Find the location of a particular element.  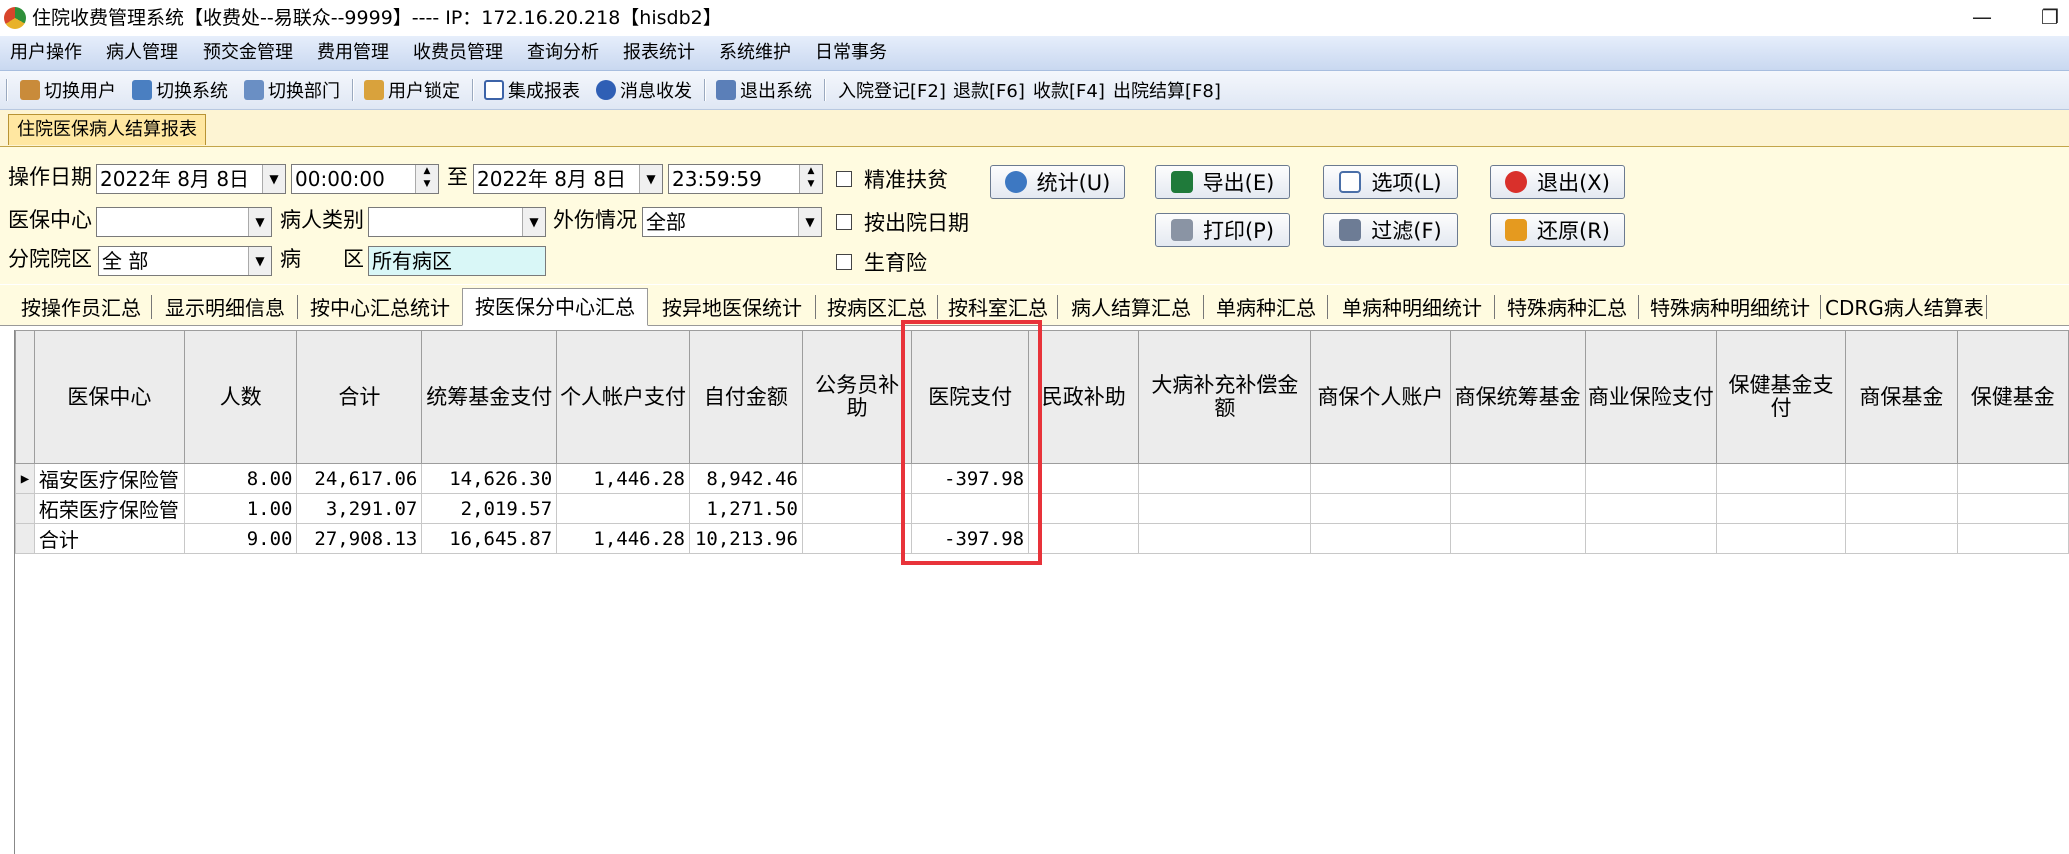

tab-by-sub-center: 按医保分中心汇总 is located at coordinates (555, 307).